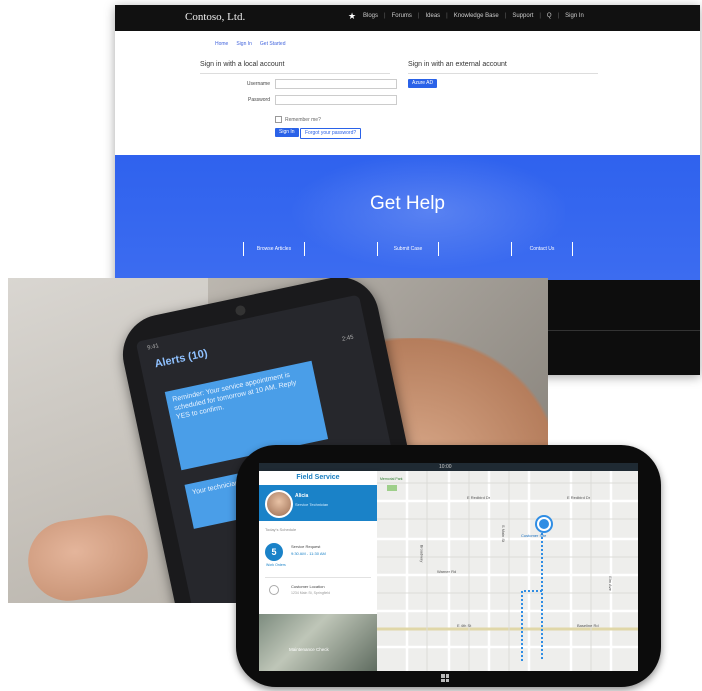 This screenshot has height=691, width=702. What do you see at coordinates (447, 571) in the screenshot?
I see `street-label: Warner Rd` at bounding box center [447, 571].